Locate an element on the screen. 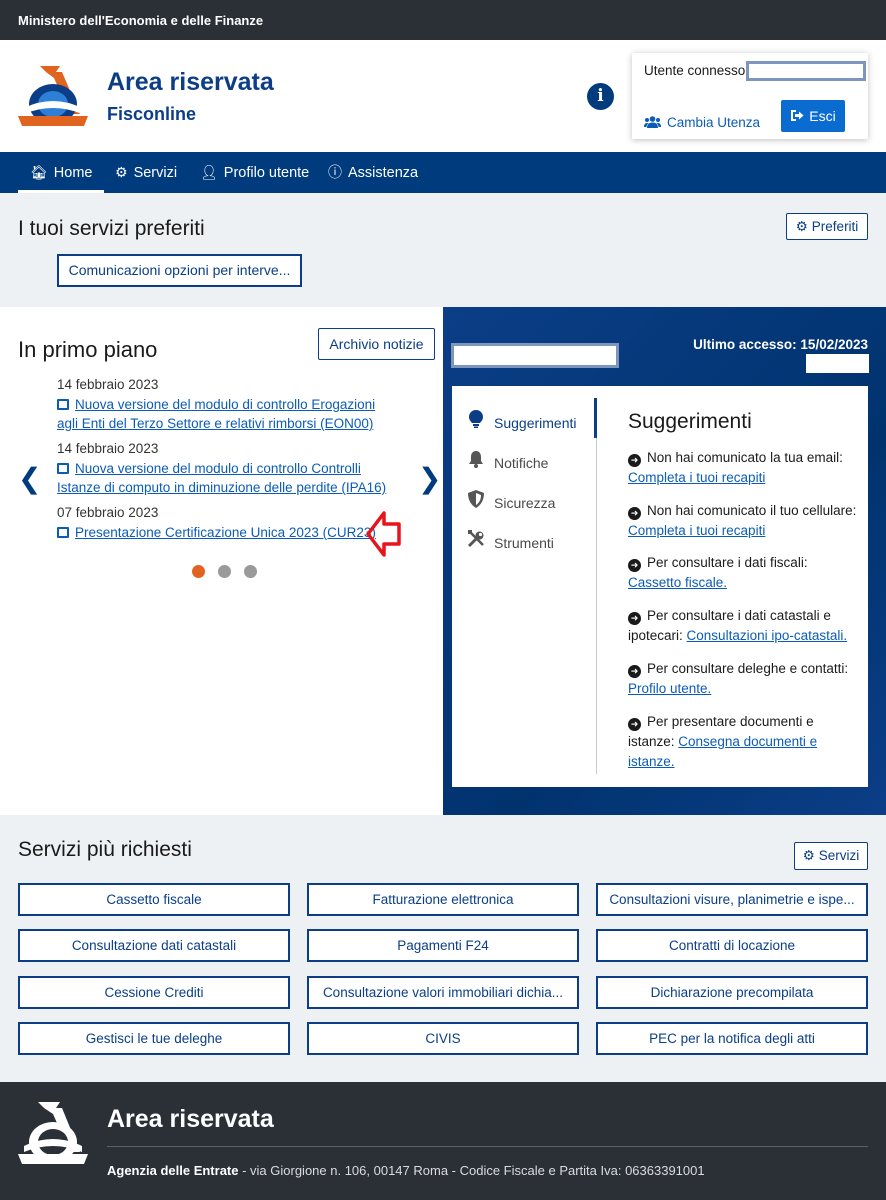 The height and width of the screenshot is (1200, 886). favorites-title: I tuoi servizi preferiti is located at coordinates (111, 228).